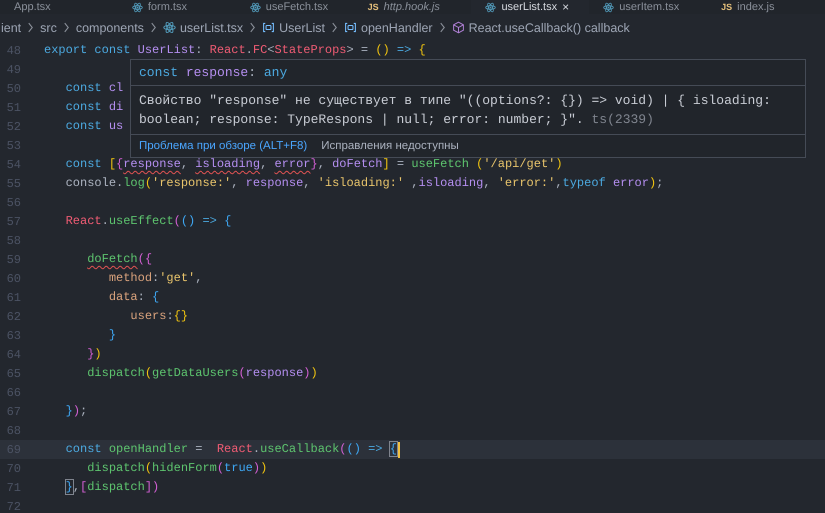  I want to click on view-problem-link: Проблема при обзоре (ALT+F8), so click(223, 146).